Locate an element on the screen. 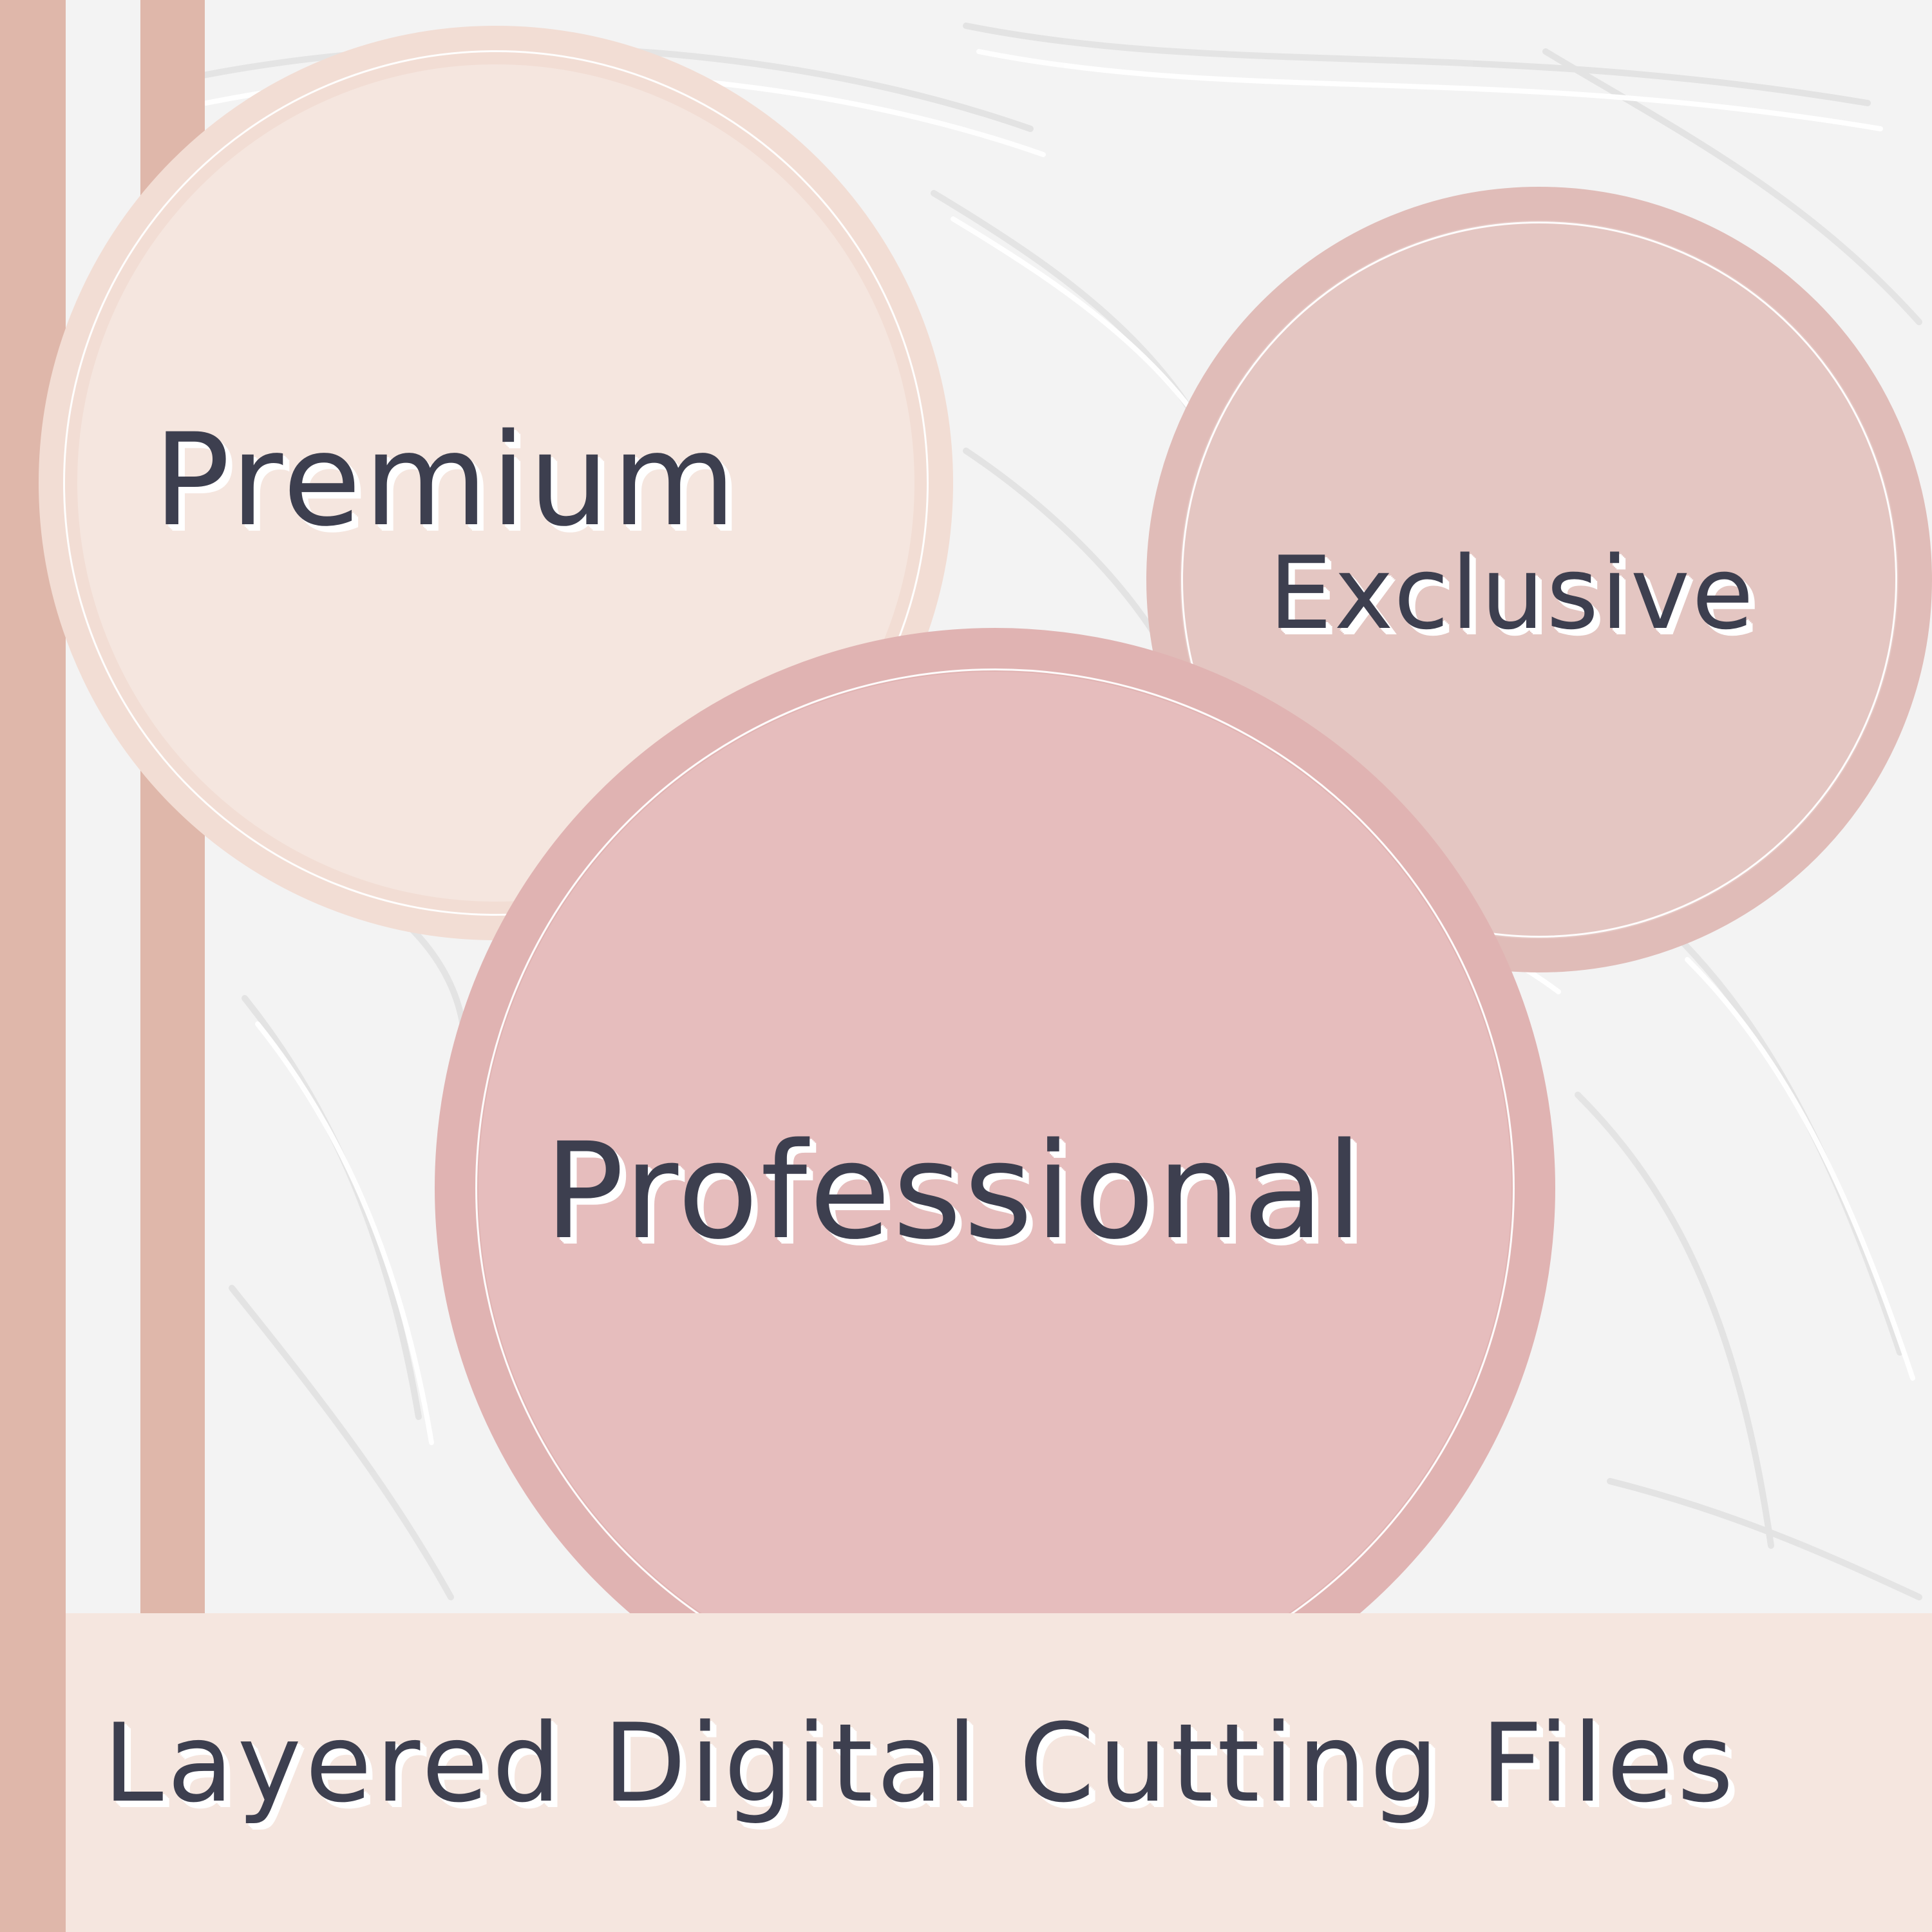 Image resolution: width=1932 pixels, height=1932 pixels. professional-label: Professional is located at coordinates (954, 1191).